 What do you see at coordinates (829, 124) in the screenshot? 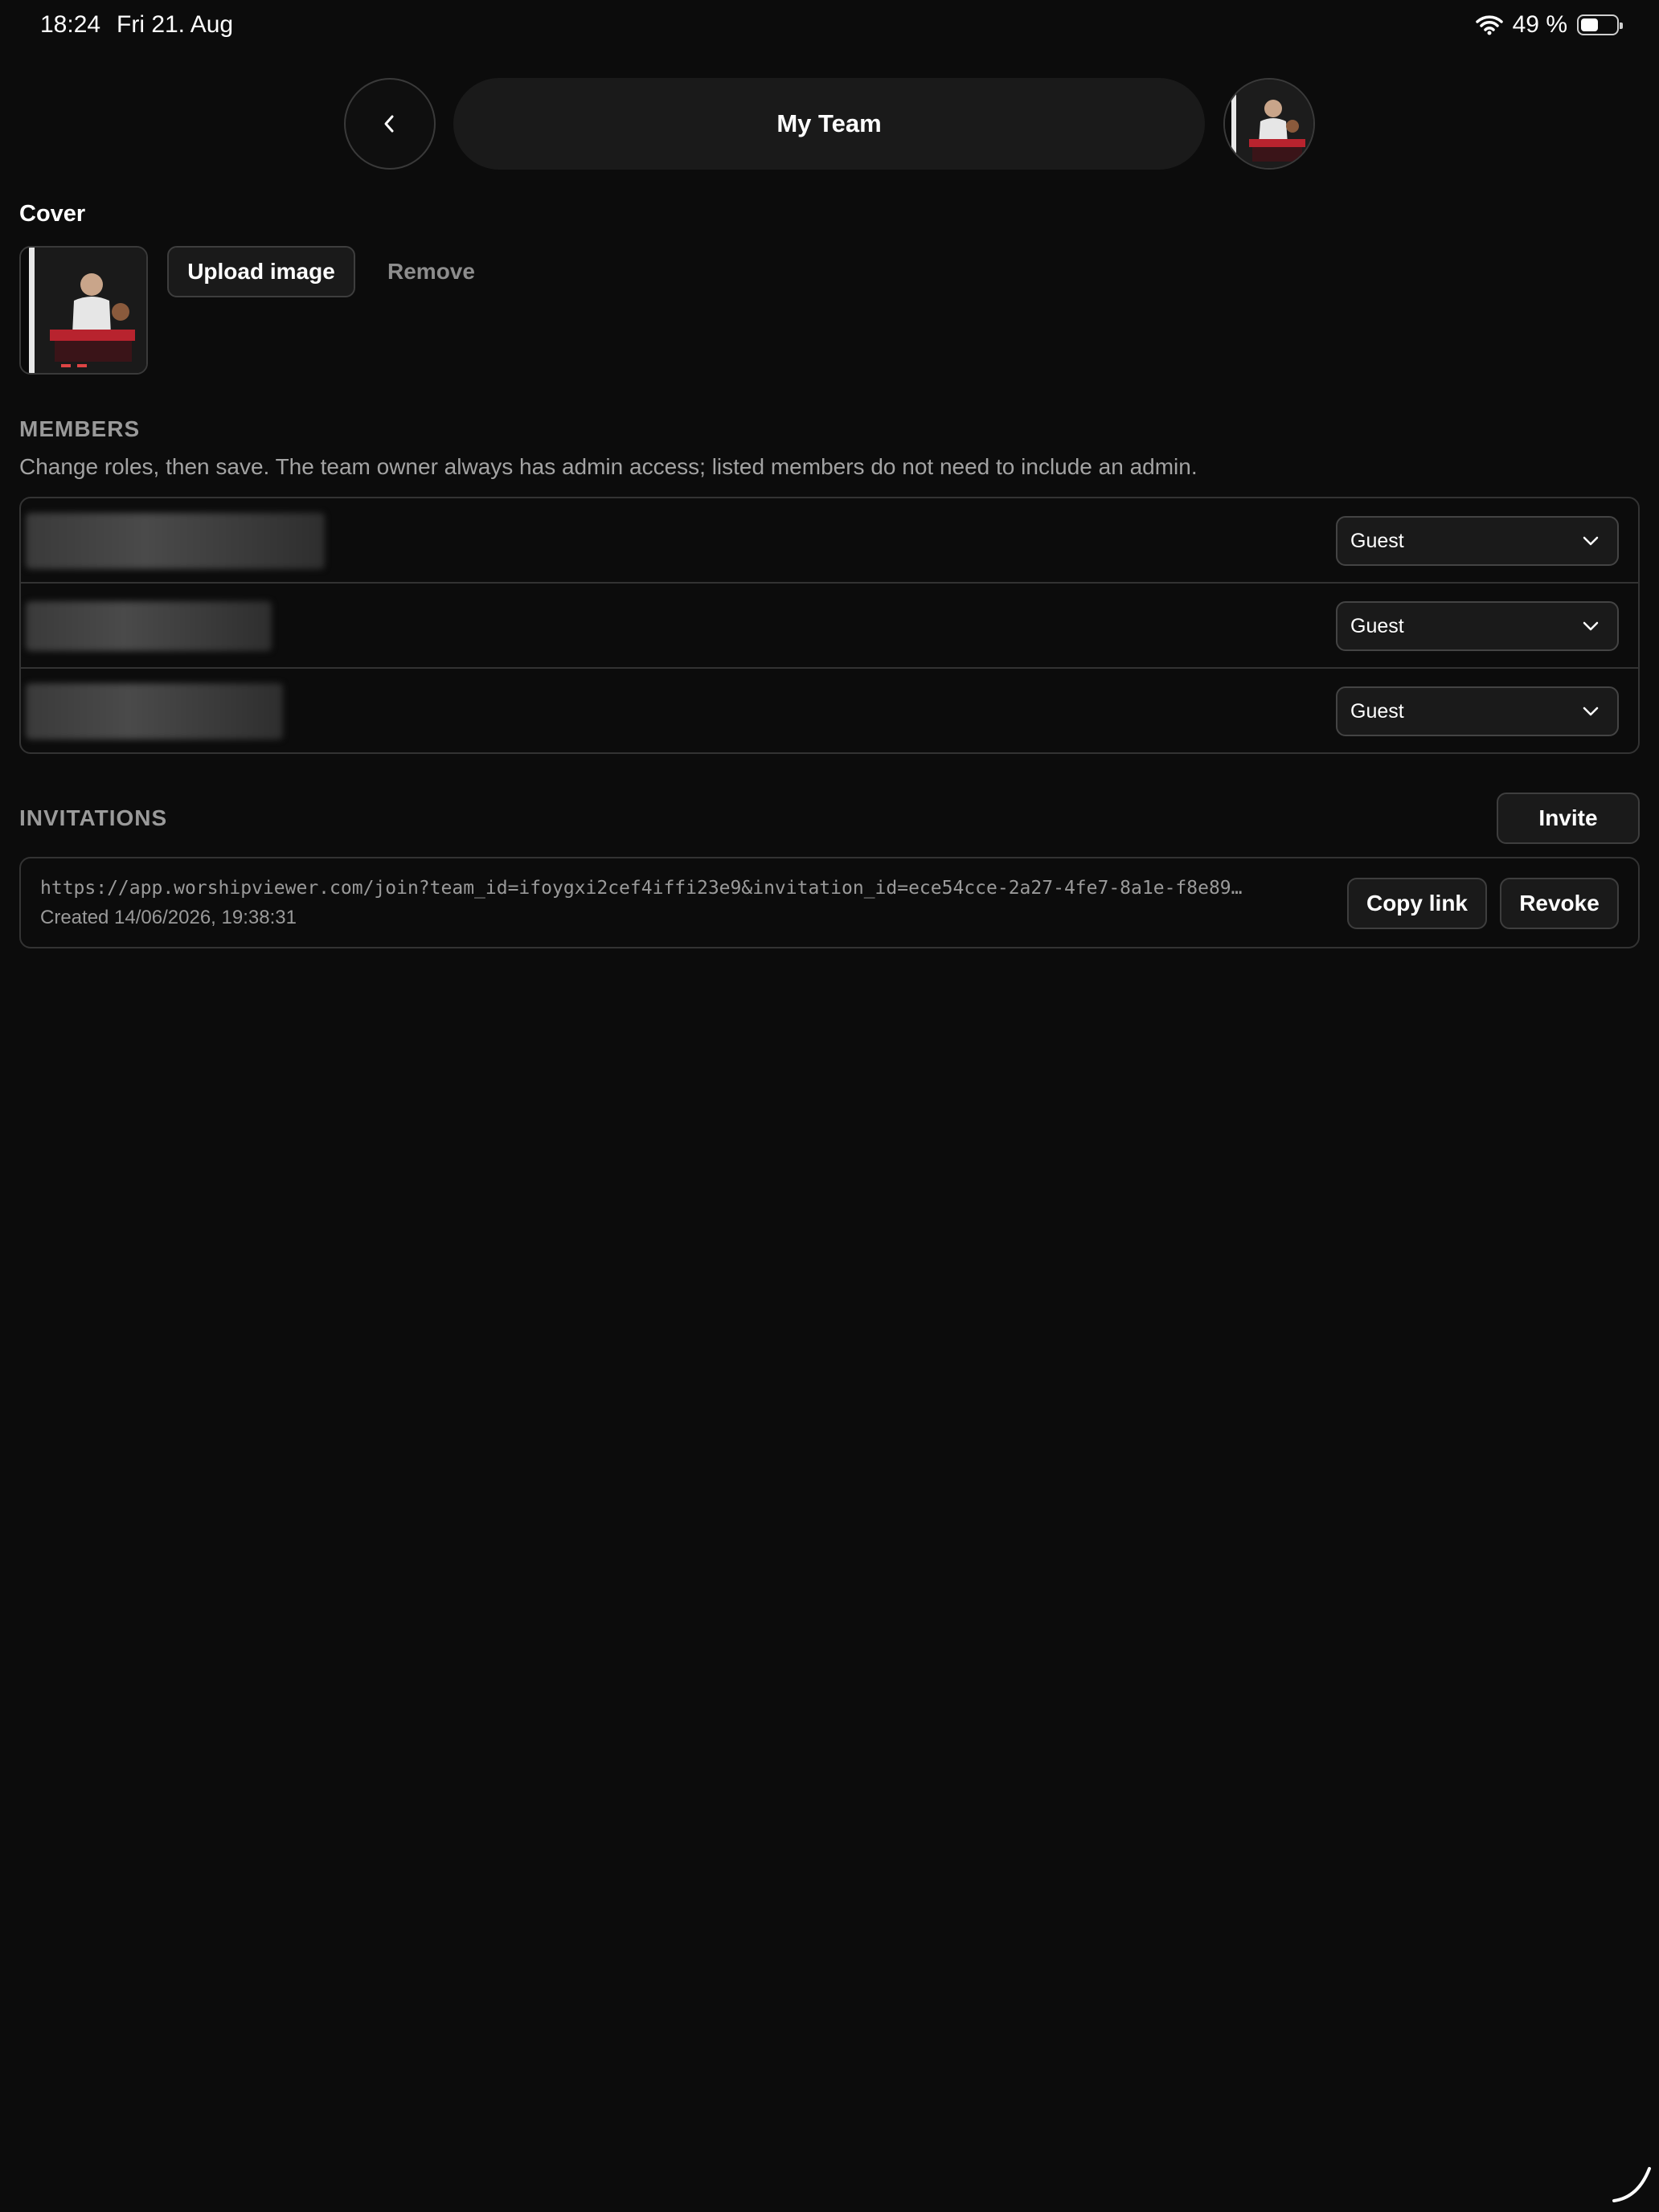
I see `page-title: My Team` at bounding box center [829, 124].